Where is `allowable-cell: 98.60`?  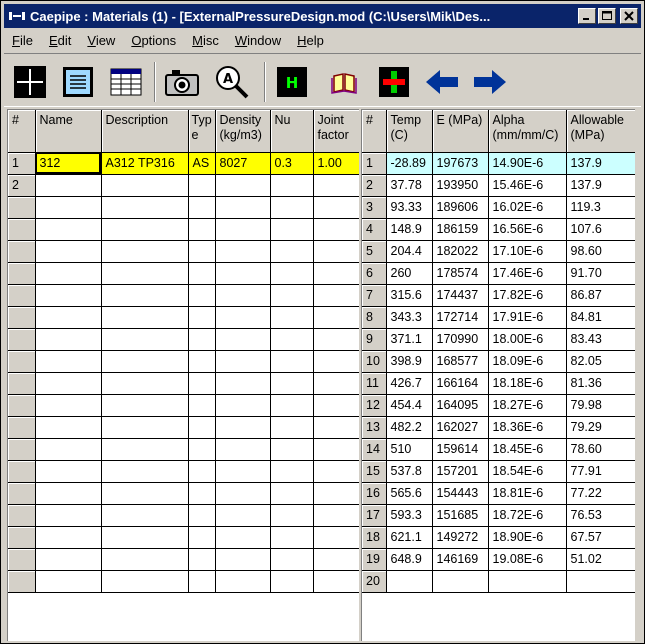
allowable-cell: 98.60 is located at coordinates (600, 251).